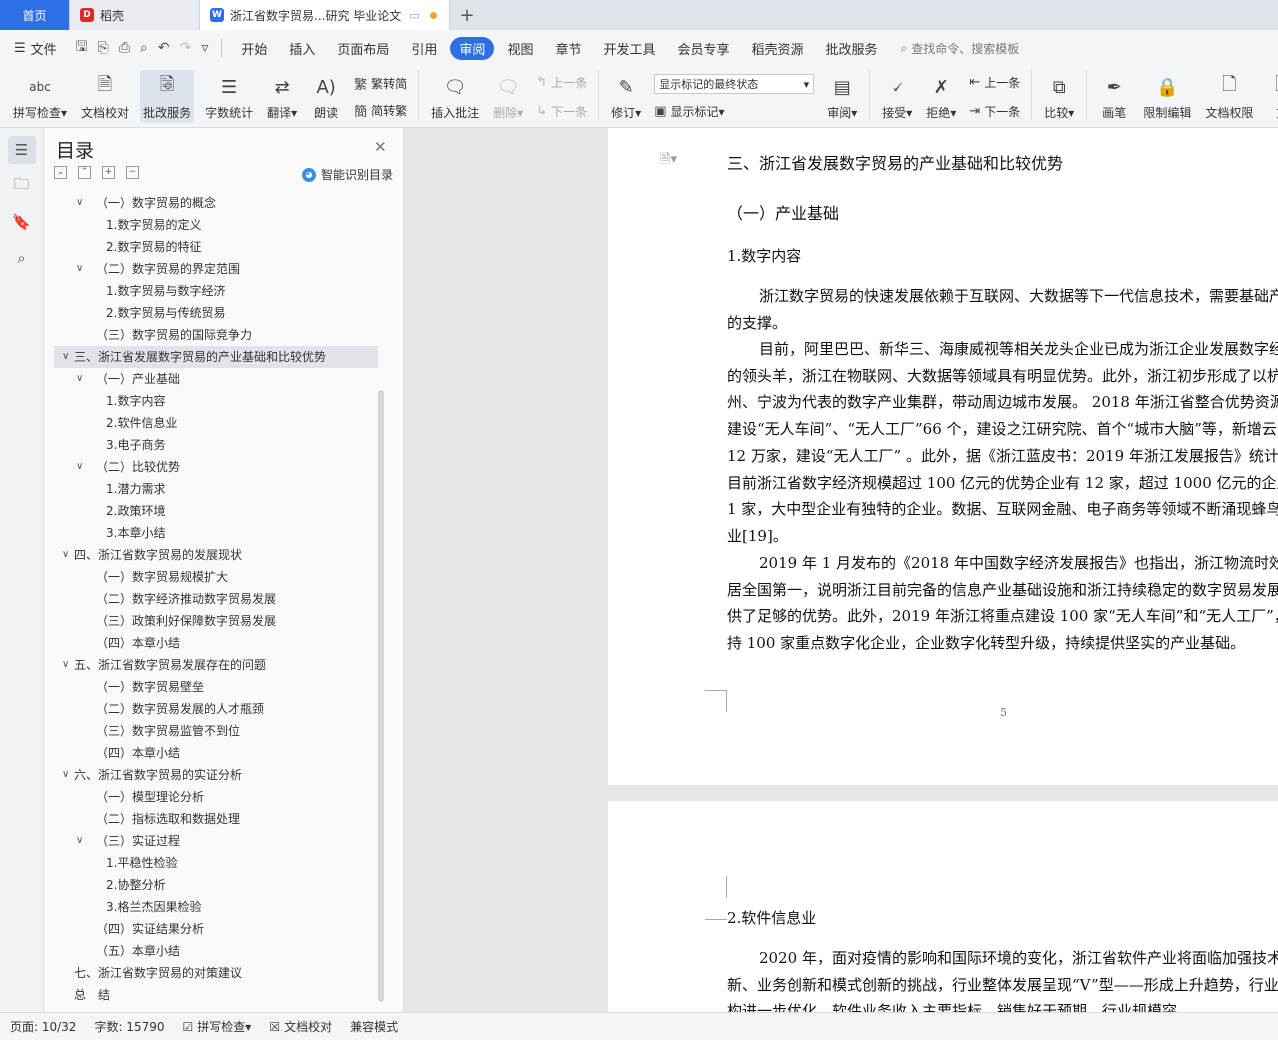 This screenshot has width=1278, height=1040. What do you see at coordinates (216, 973) in the screenshot?
I see `toc-item: 七、浙江省数字贸易的对策建议` at bounding box center [216, 973].